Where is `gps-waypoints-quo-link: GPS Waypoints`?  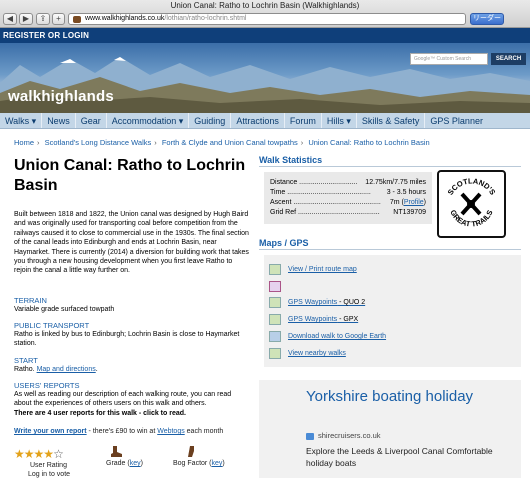 gps-waypoints-quo-link: GPS Waypoints is located at coordinates (312, 302).